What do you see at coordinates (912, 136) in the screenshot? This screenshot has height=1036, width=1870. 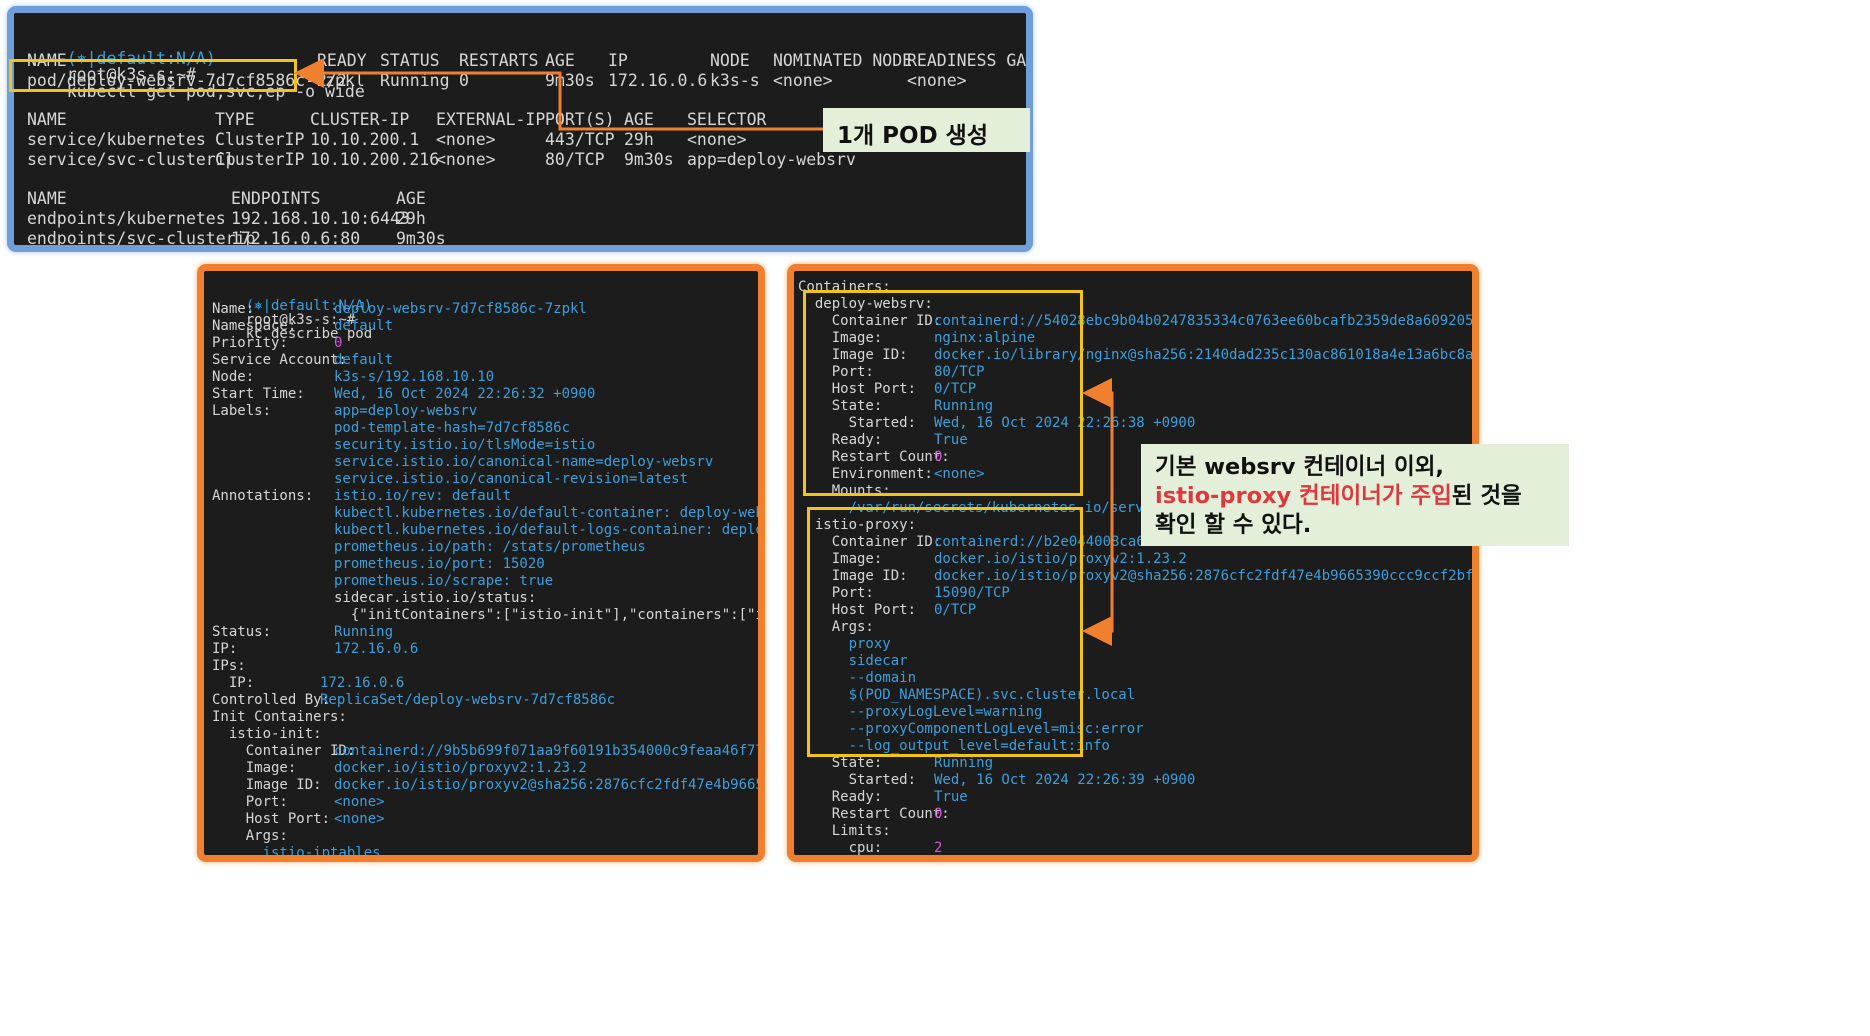 I see `pod-created-text: 1개 POD 생성` at bounding box center [912, 136].